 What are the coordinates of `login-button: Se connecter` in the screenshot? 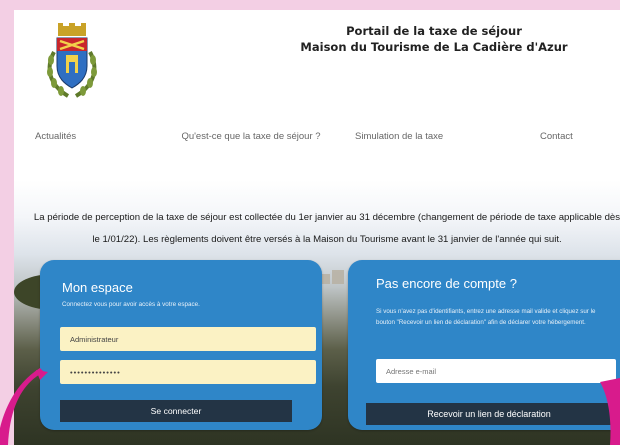 It's located at (176, 411).